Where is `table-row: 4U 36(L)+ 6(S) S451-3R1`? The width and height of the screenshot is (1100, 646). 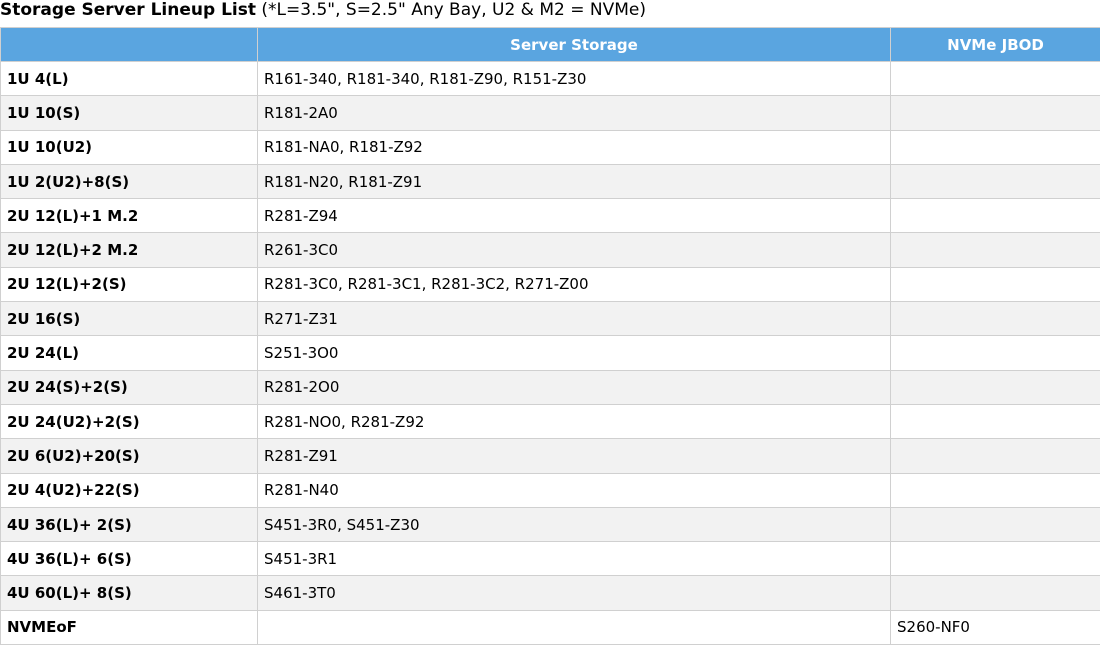
table-row: 4U 36(L)+ 6(S) S451-3R1 is located at coordinates (550, 559).